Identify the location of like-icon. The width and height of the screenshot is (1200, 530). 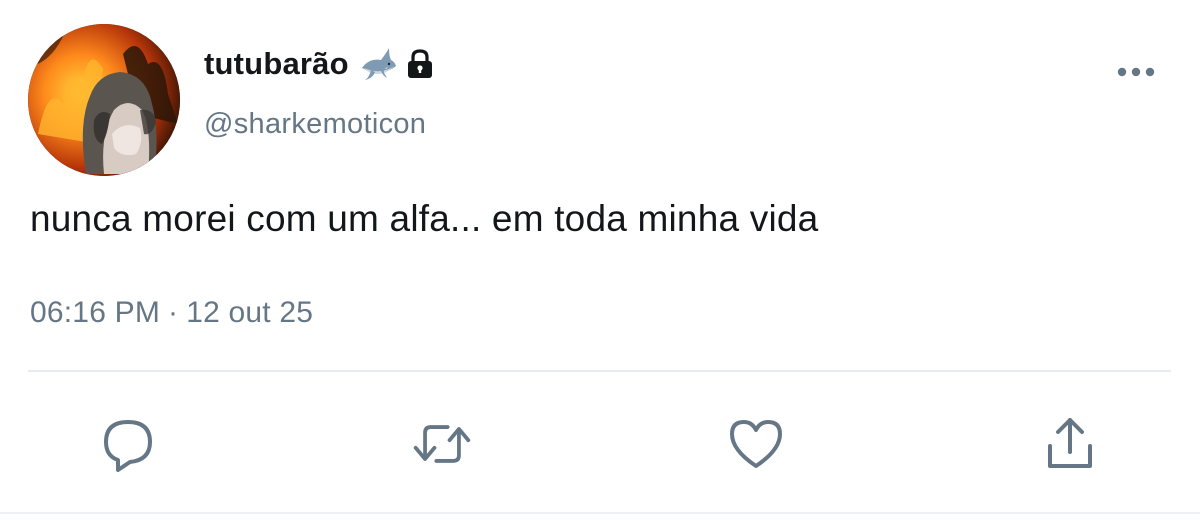
(756, 444).